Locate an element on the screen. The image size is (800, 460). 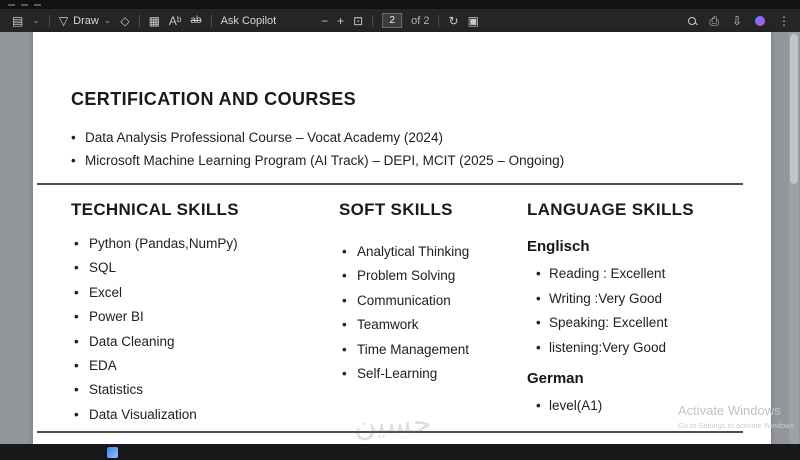
skill-item: Excel is located at coordinates (196, 293).